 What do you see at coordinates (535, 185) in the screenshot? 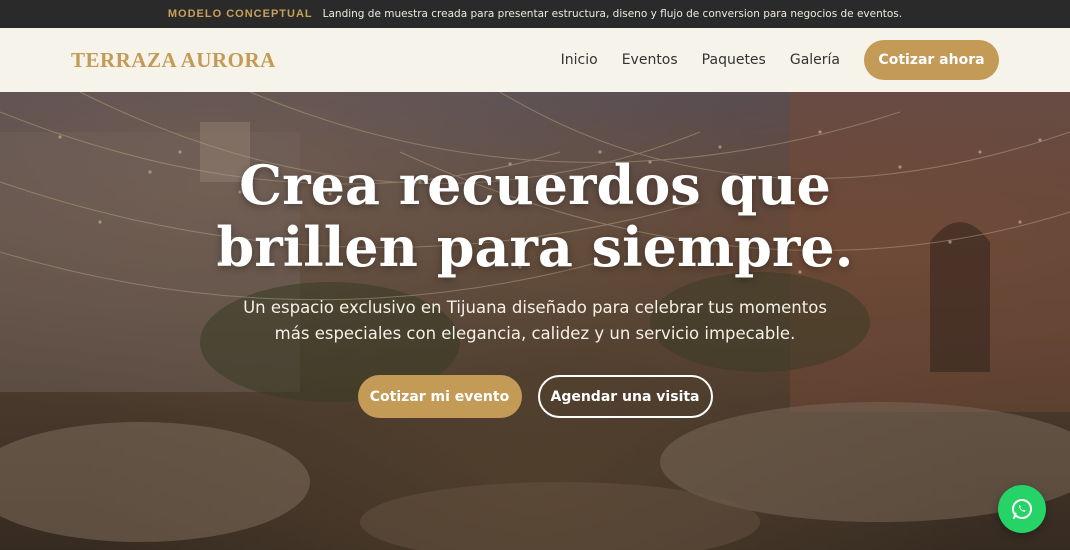
I see `hero-title-line-1: Crea recuerdos que` at bounding box center [535, 185].